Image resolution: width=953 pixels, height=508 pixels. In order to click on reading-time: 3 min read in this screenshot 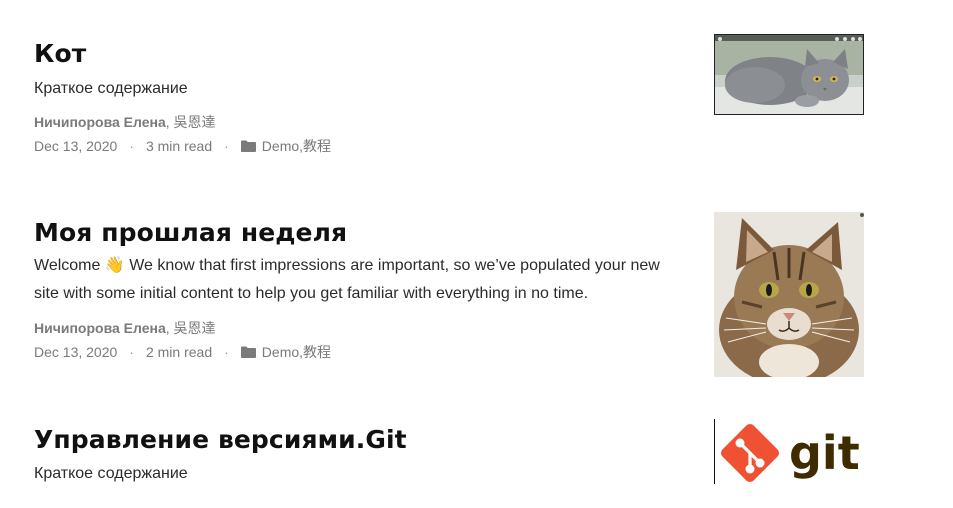, I will do `click(179, 146)`.